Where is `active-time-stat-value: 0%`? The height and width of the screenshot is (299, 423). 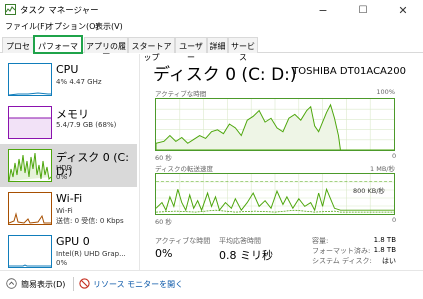
active-time-stat-value: 0% is located at coordinates (164, 253).